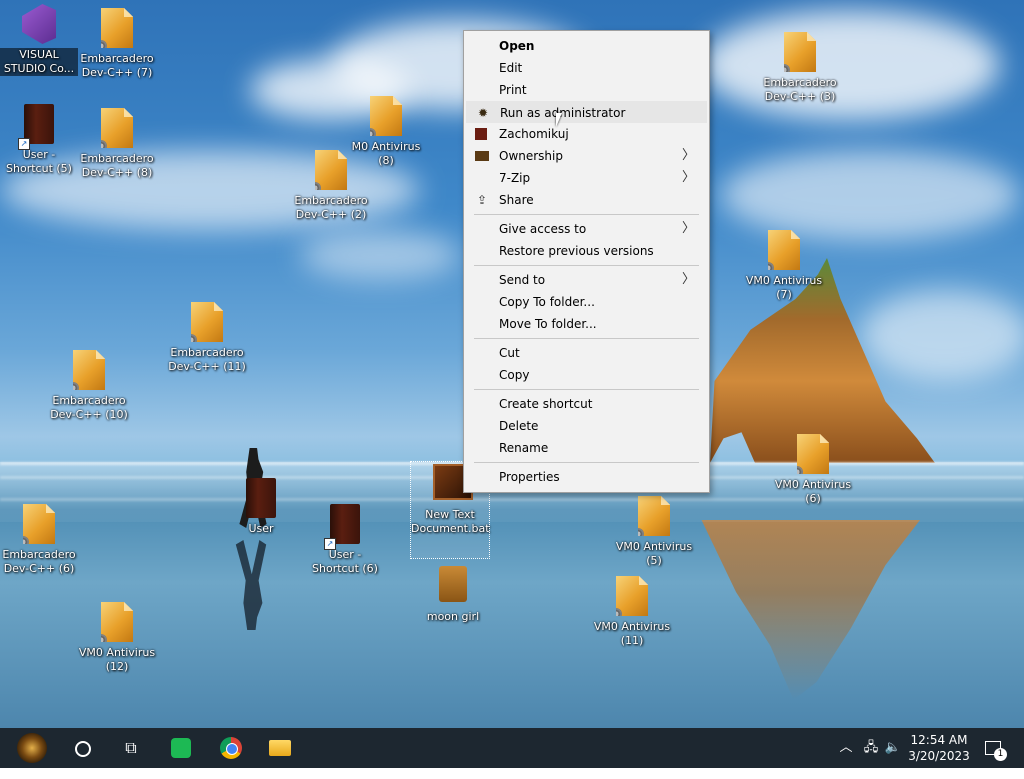  I want to click on menu-item-copy: Copy, so click(586, 375).